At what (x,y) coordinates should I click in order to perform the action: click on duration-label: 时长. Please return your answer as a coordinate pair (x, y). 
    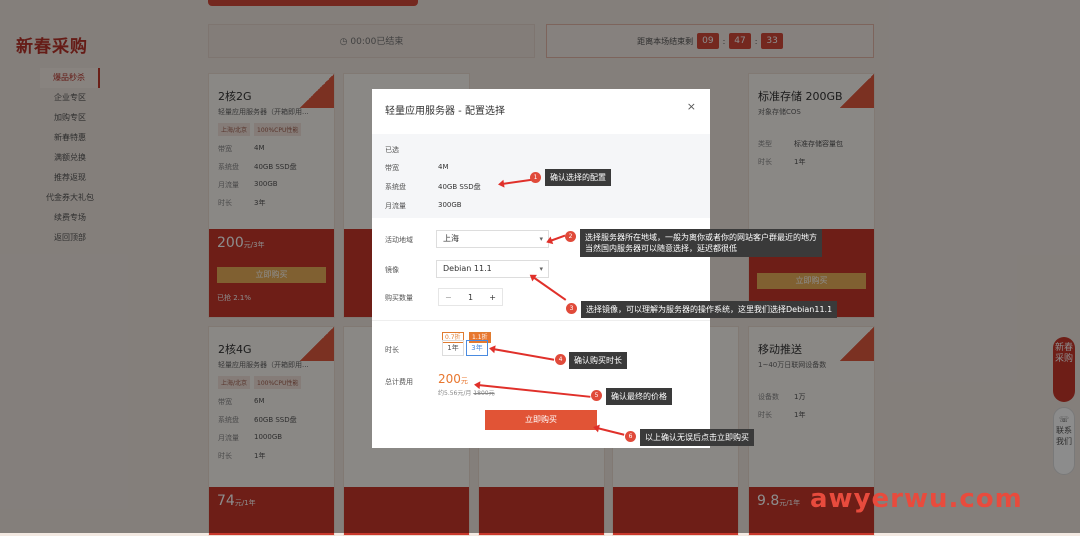
    Looking at the image, I should click on (392, 350).